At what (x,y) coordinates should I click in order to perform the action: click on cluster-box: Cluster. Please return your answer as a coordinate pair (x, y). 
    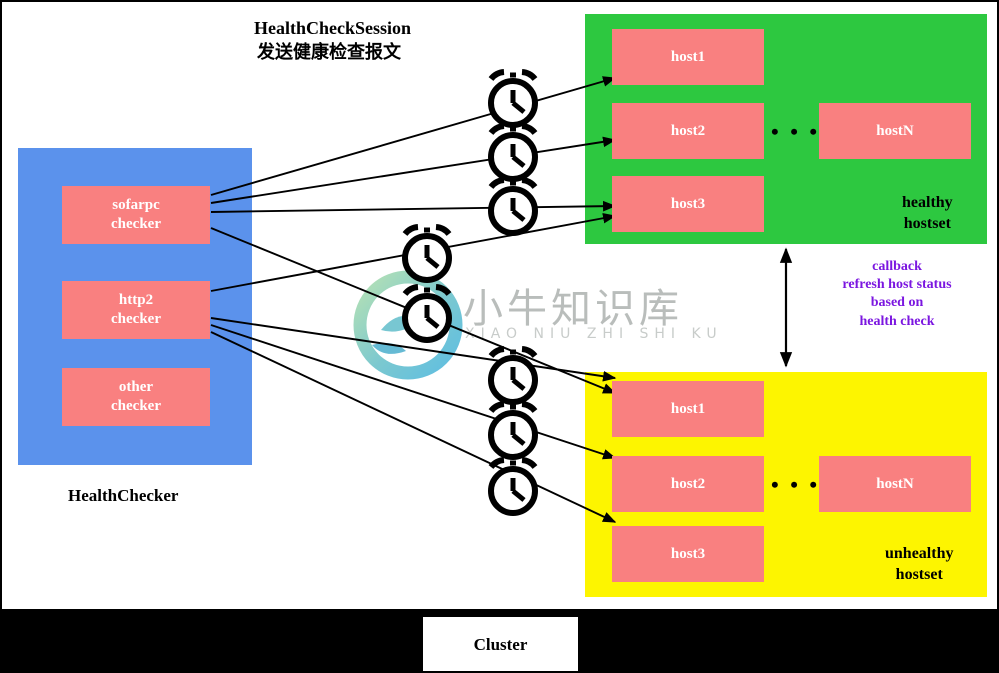
    Looking at the image, I should click on (500, 645).